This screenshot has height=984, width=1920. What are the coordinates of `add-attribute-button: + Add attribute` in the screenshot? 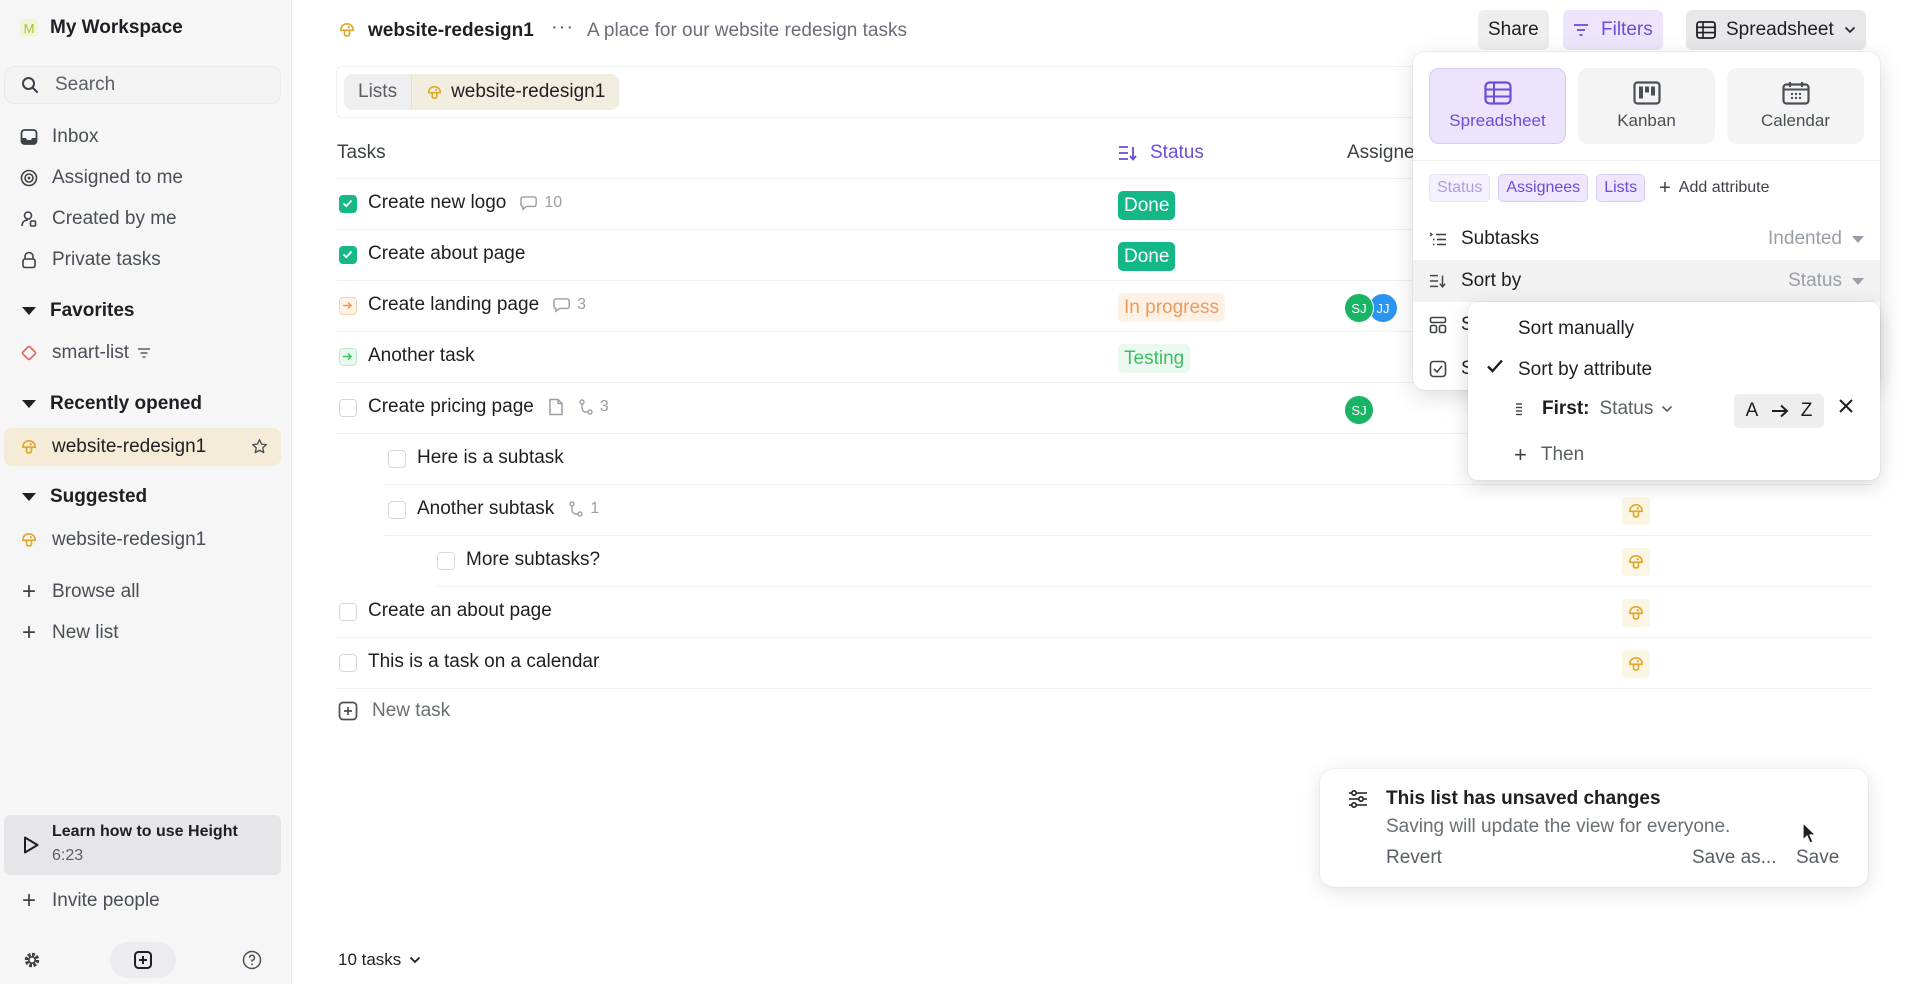 It's located at (1714, 188).